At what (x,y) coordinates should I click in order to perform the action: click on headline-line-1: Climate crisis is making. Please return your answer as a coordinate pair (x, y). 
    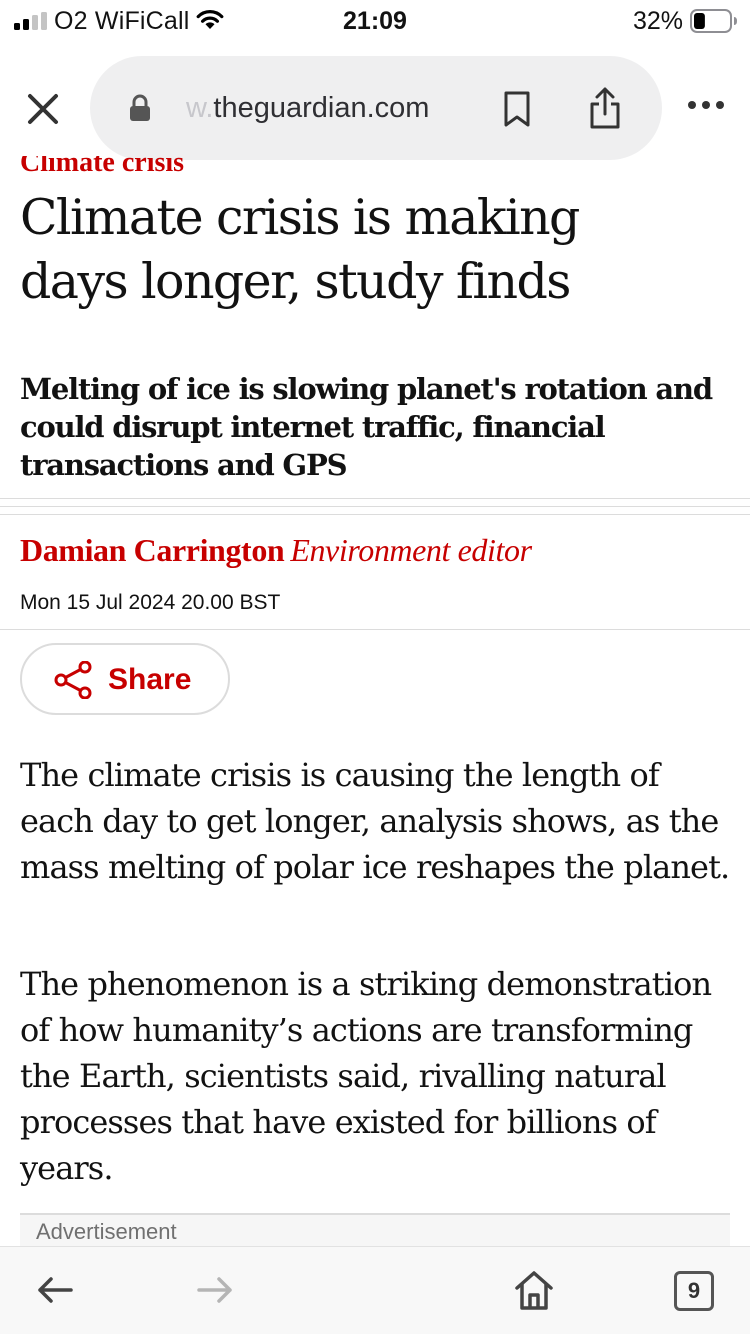
    Looking at the image, I should click on (300, 217).